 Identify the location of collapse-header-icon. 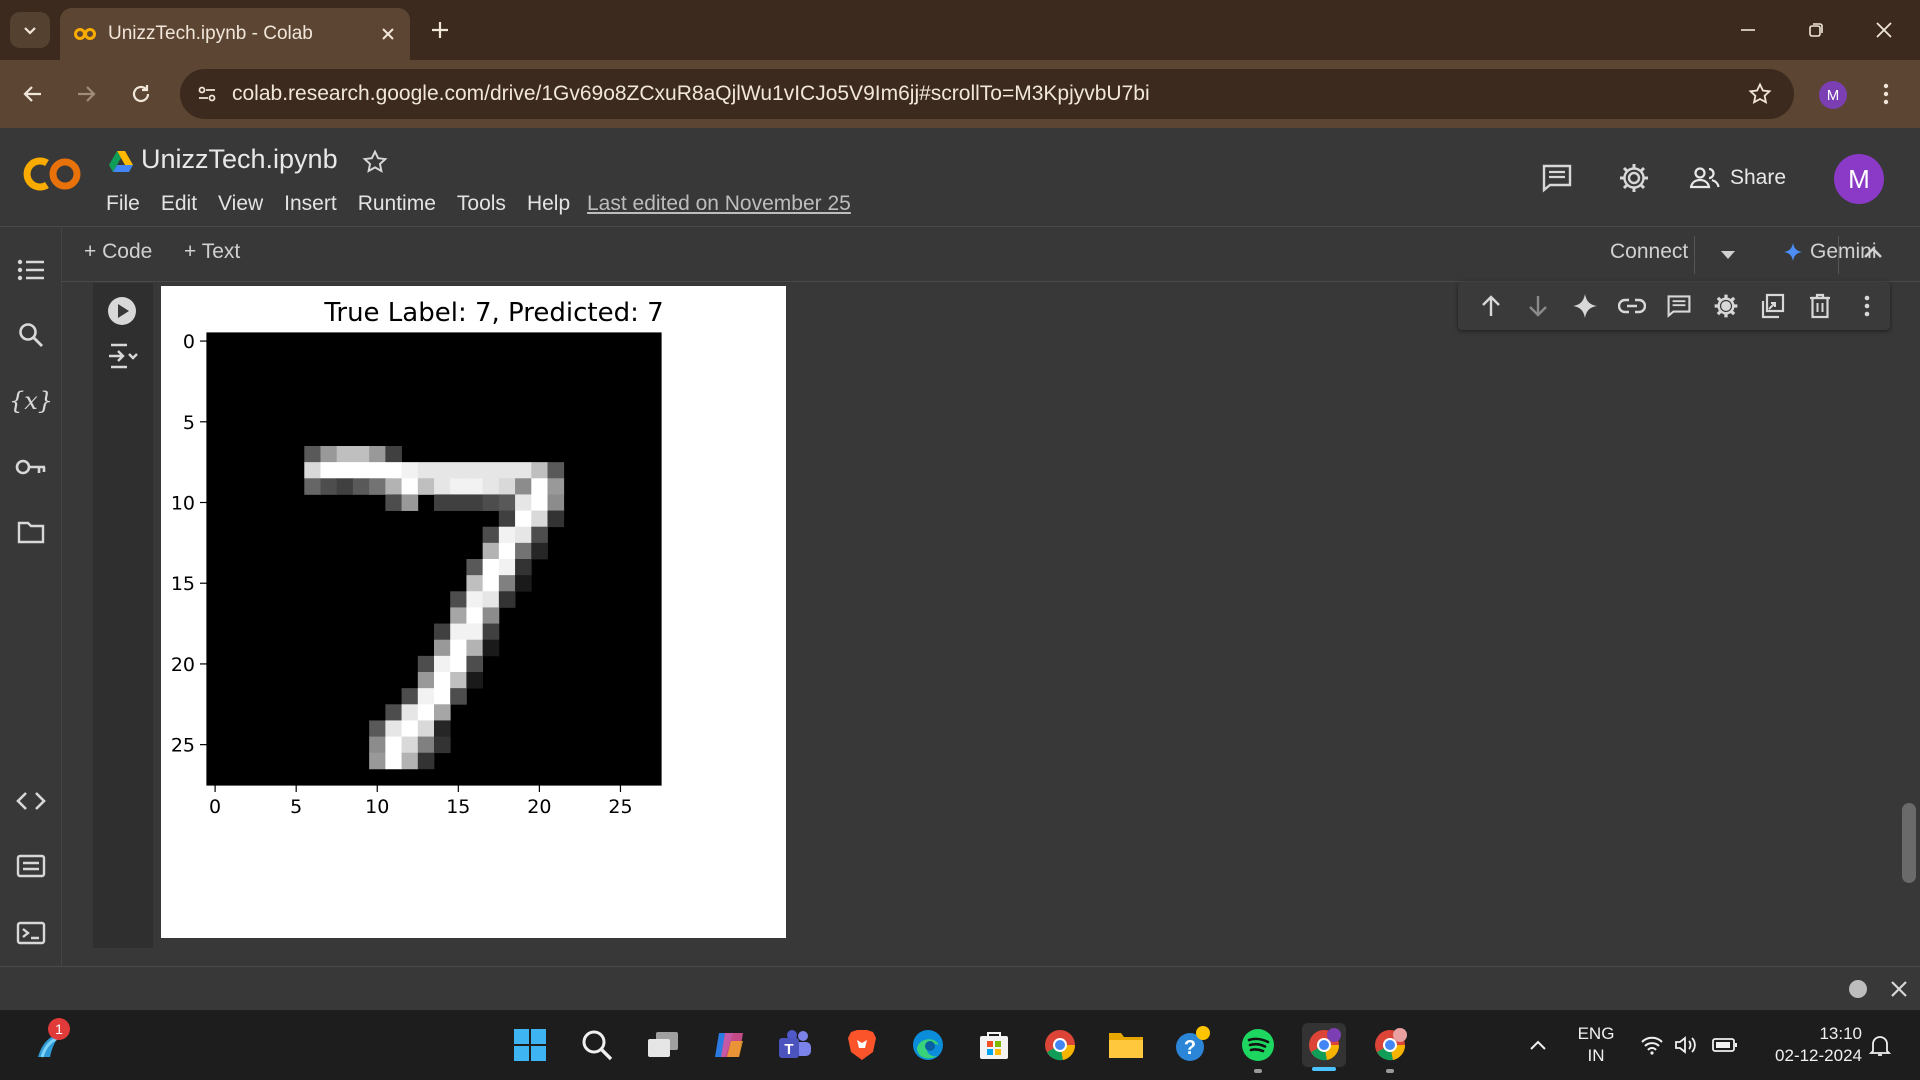
(1873, 252).